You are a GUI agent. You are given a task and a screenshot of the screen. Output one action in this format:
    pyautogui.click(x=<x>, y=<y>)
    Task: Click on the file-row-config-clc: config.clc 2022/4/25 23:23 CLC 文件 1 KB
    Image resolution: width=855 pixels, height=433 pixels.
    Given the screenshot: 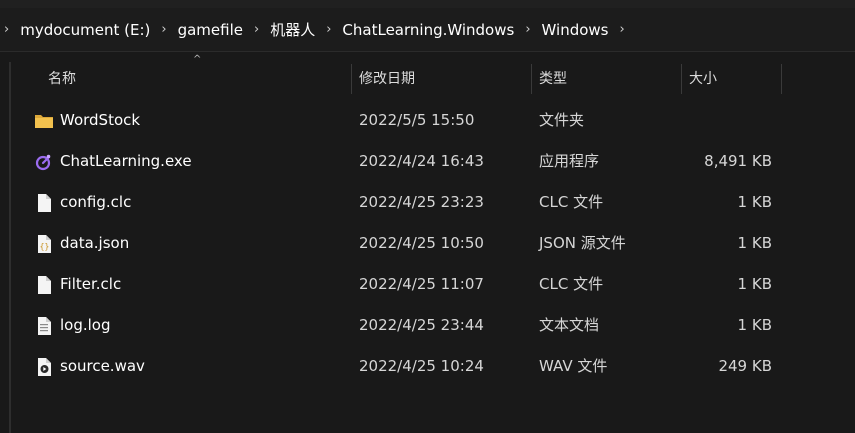 What is the action you would take?
    pyautogui.click(x=433, y=202)
    